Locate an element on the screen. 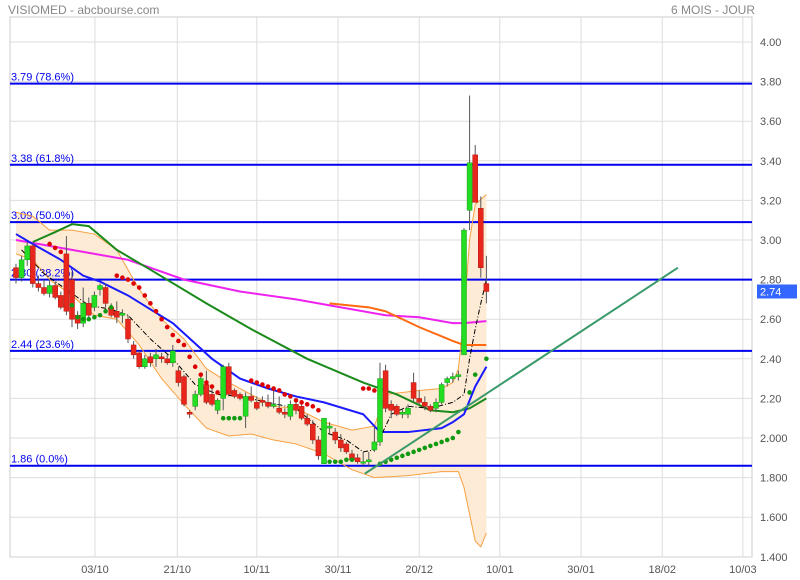 The width and height of the screenshot is (800, 580). y-tick-label: 4.00 is located at coordinates (770, 43).